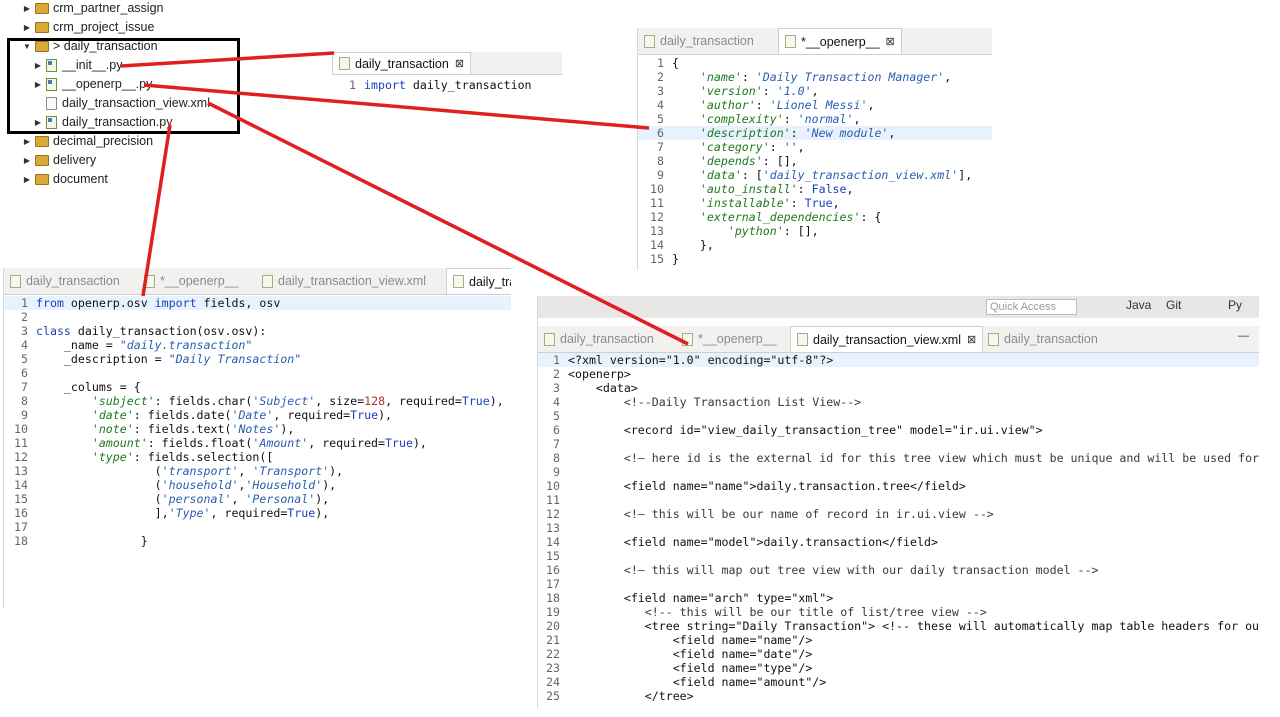  Describe the element at coordinates (714, 105) in the screenshot. I see `code-token: 'author'` at that location.